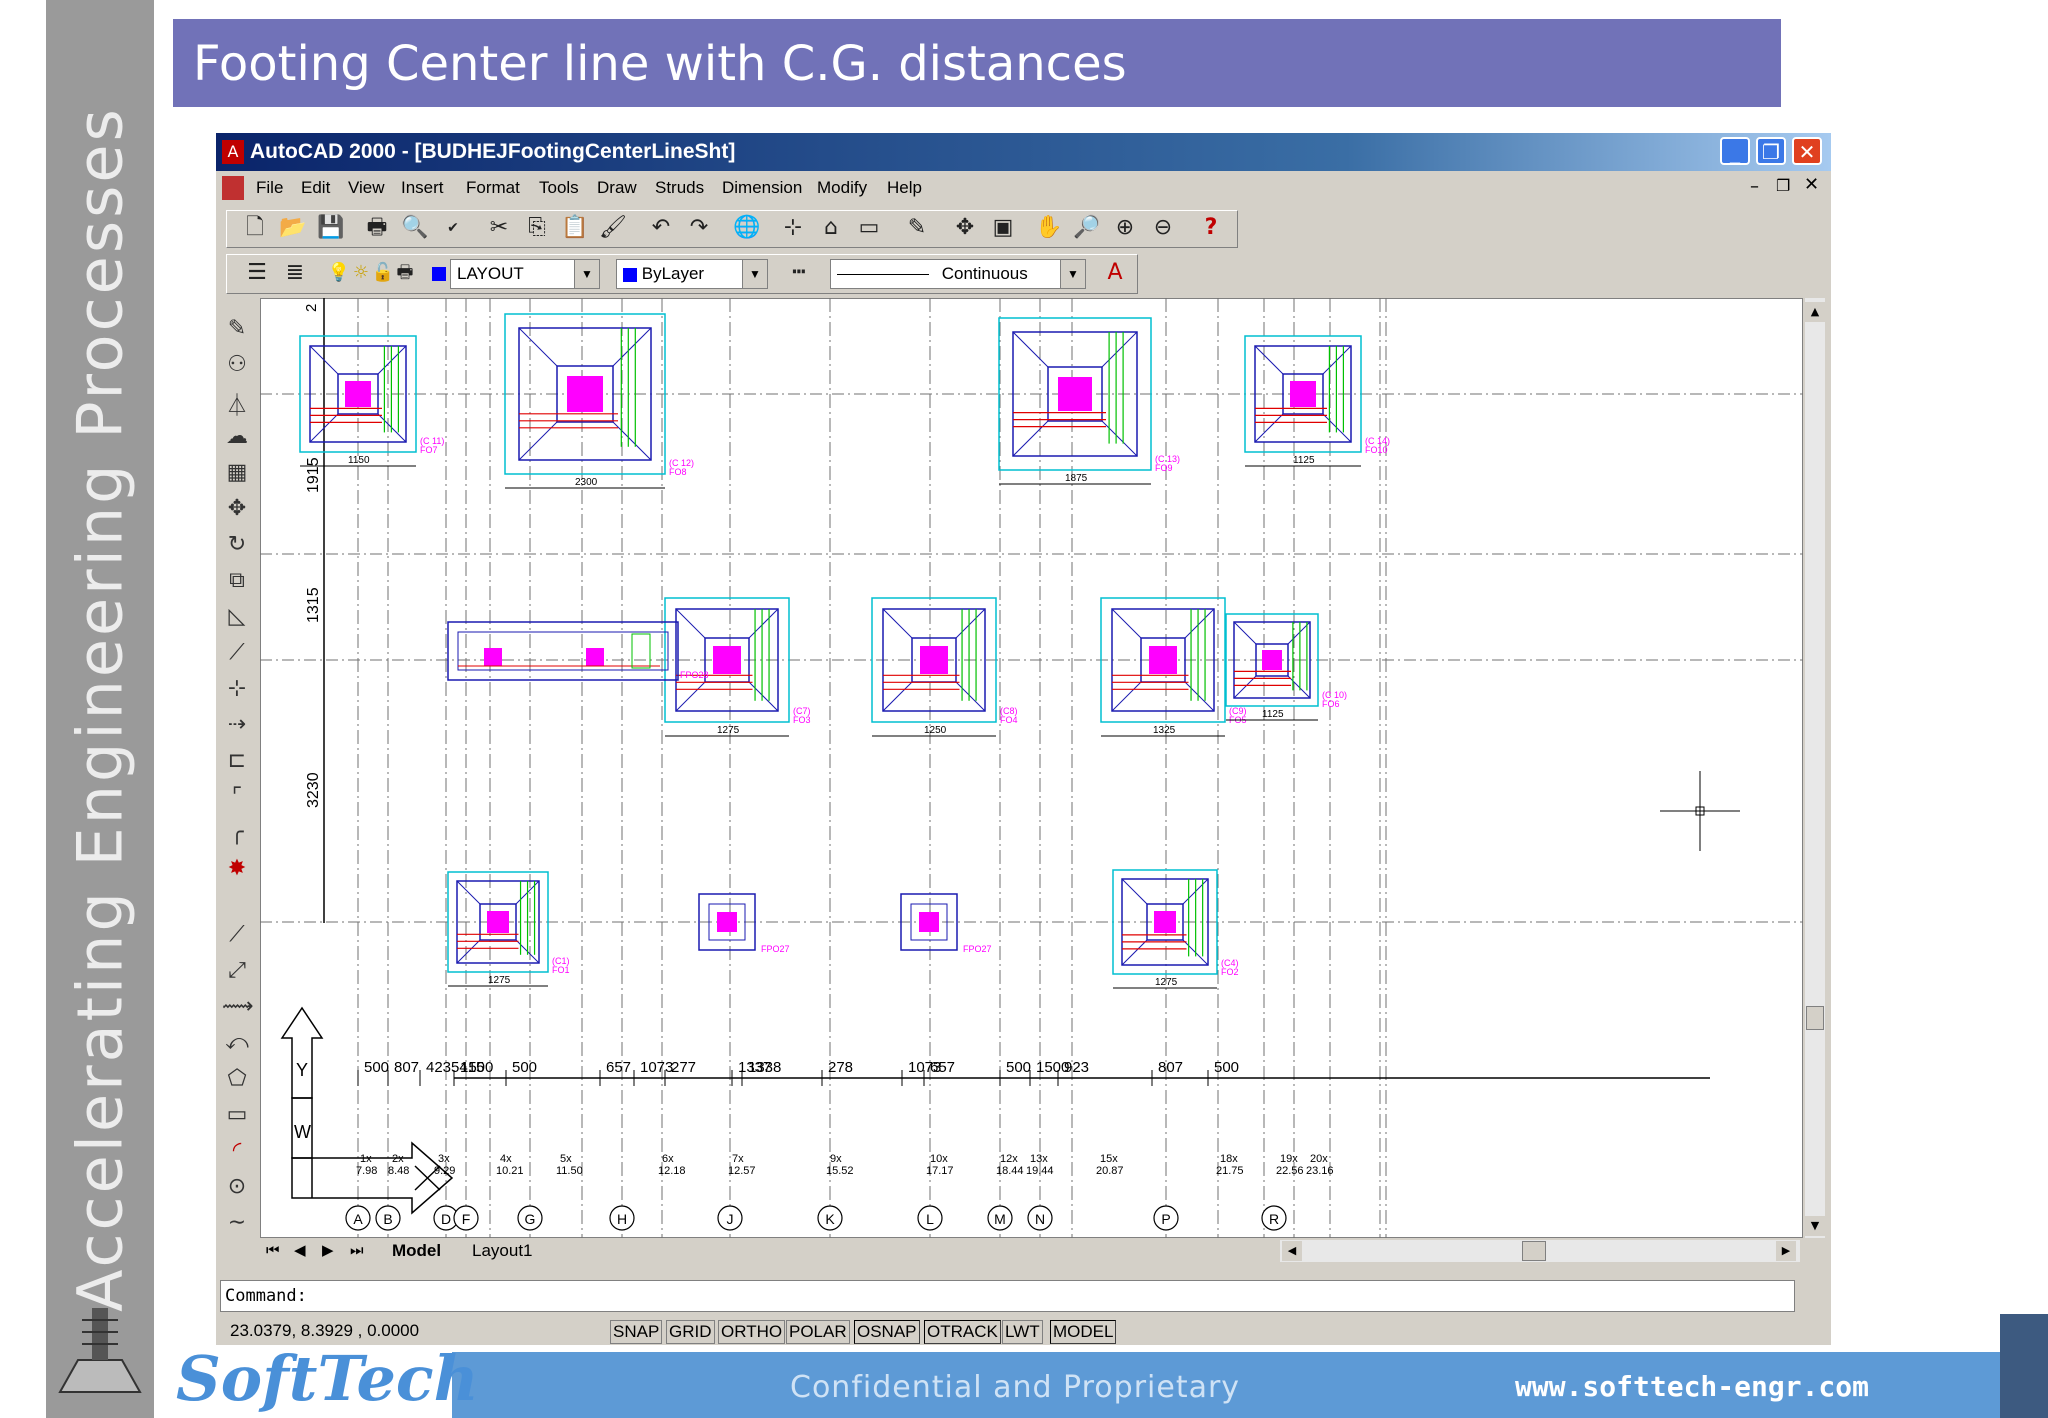  Describe the element at coordinates (1211, 228) in the screenshot. I see `help-icon: ?` at that location.